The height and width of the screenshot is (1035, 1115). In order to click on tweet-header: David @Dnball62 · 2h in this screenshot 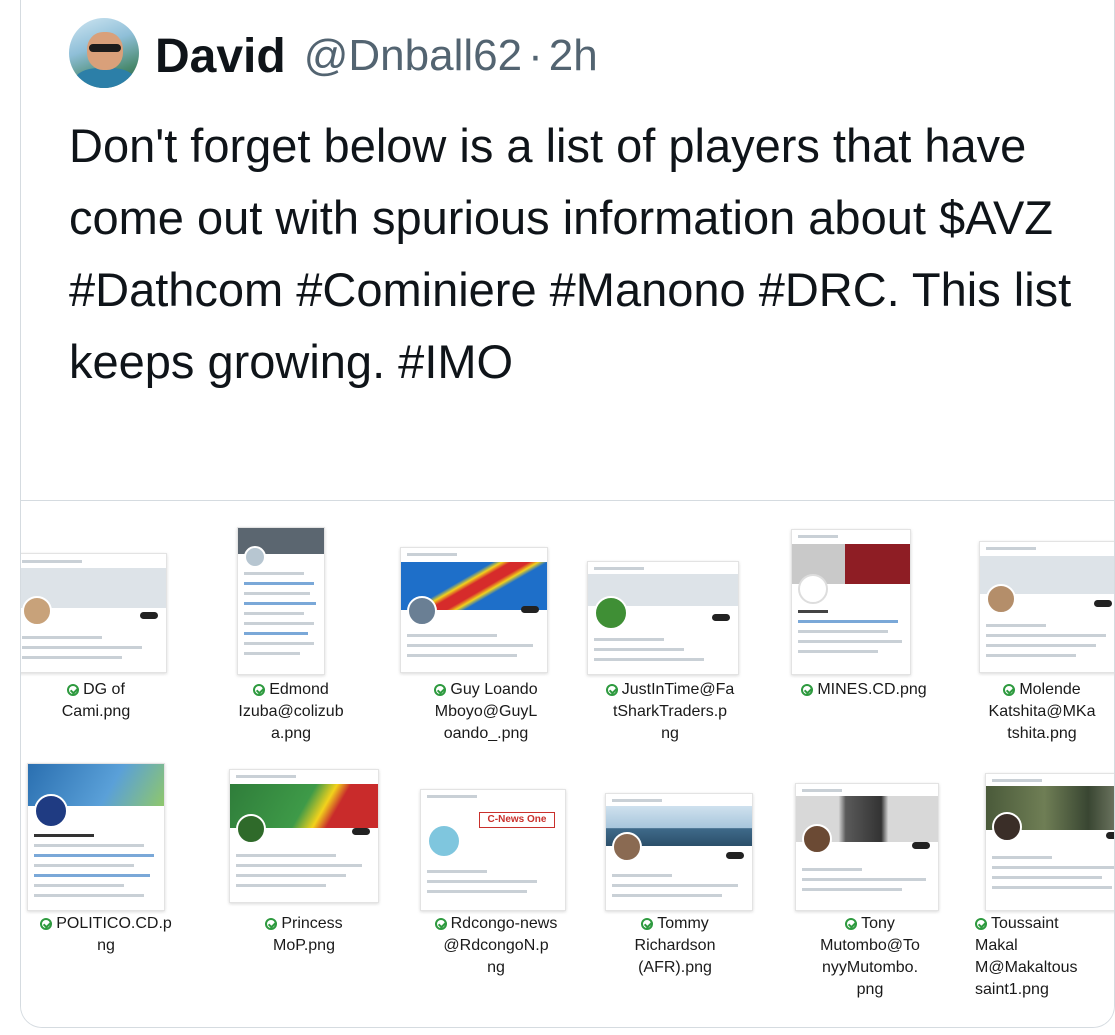, I will do `click(376, 56)`.